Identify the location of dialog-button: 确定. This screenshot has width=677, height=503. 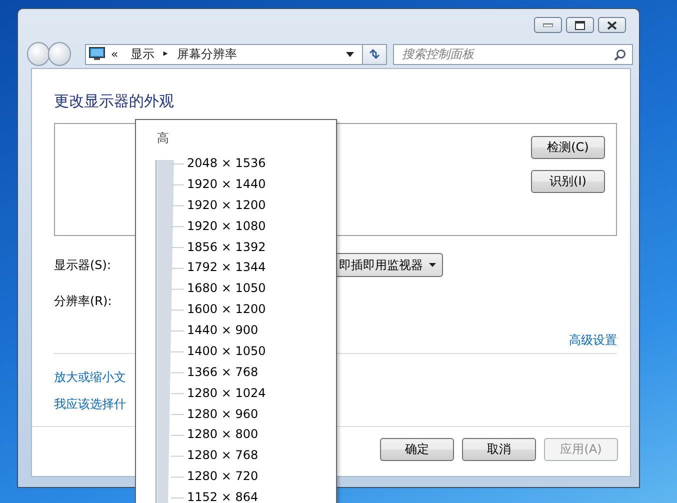
(417, 449).